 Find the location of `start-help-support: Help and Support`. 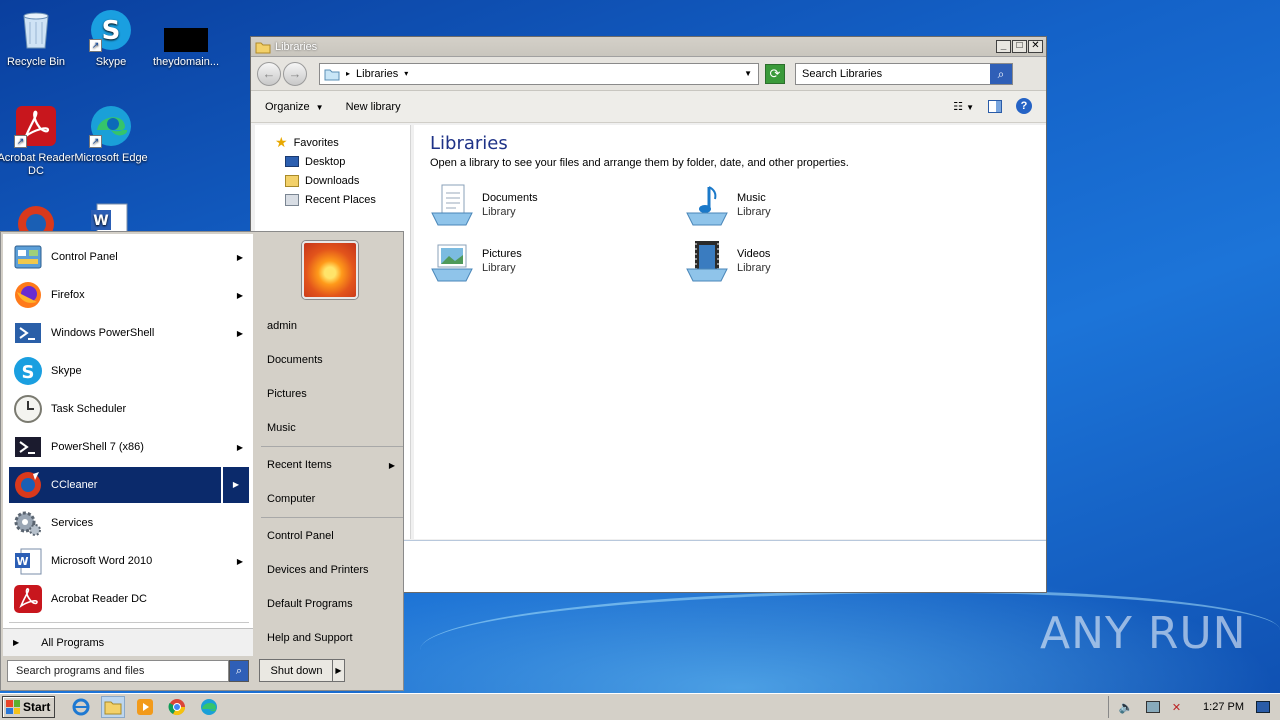

start-help-support: Help and Support is located at coordinates (335, 638).